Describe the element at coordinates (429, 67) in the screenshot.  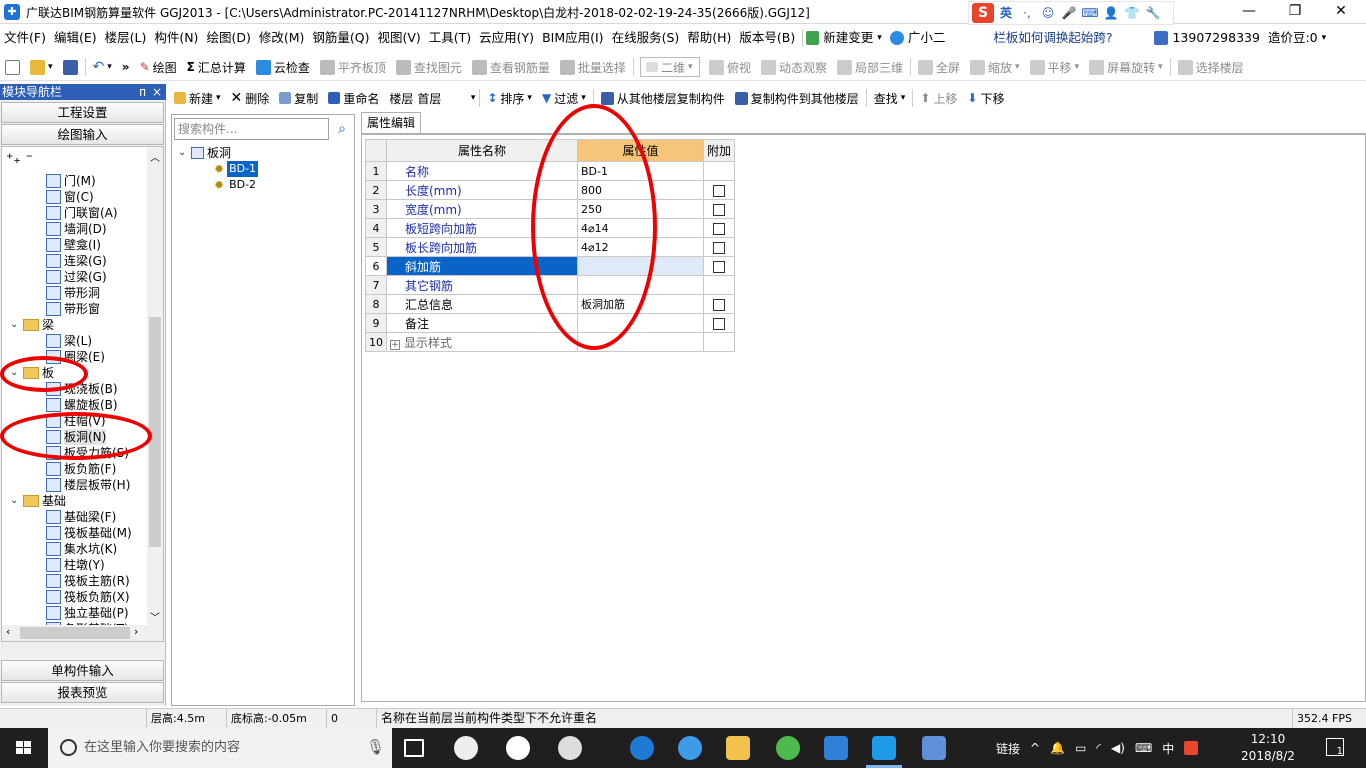
I see `find-element-button: 查找图元` at that location.